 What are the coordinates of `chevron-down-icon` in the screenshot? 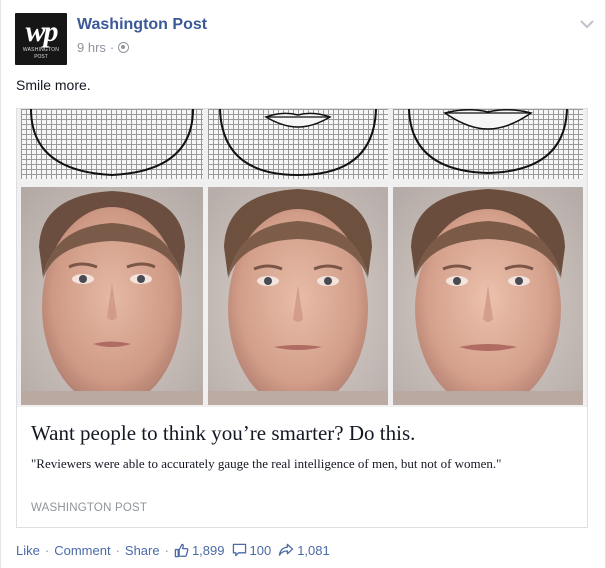 It's located at (587, 23).